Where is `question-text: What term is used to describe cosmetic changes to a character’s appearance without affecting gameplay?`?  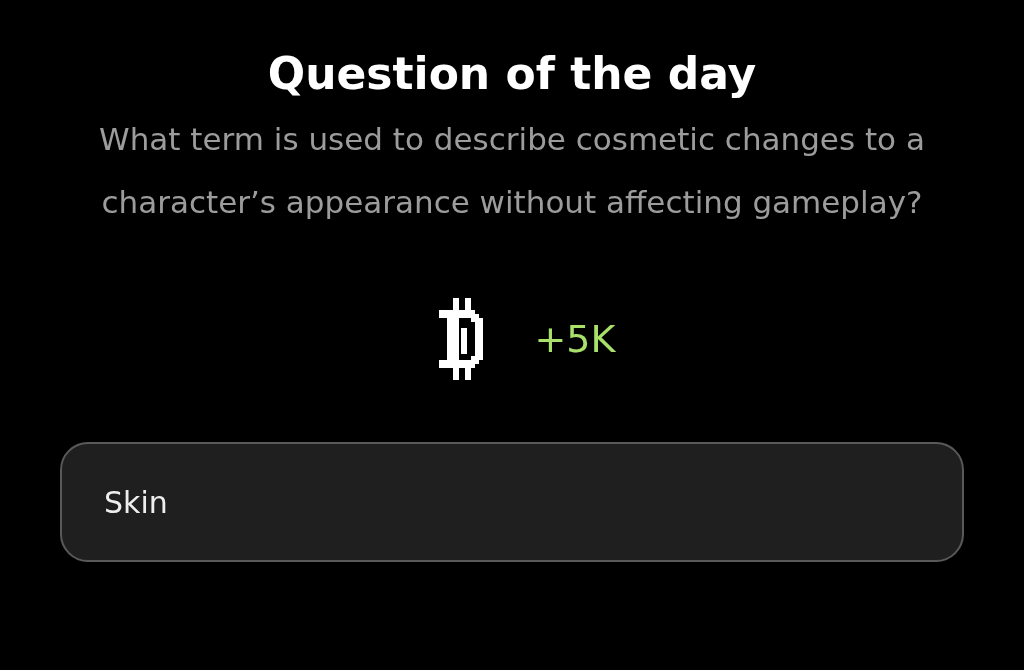
question-text: What term is used to describe cosmetic changes to a character’s appearance without affecting gameplay? is located at coordinates (512, 171).